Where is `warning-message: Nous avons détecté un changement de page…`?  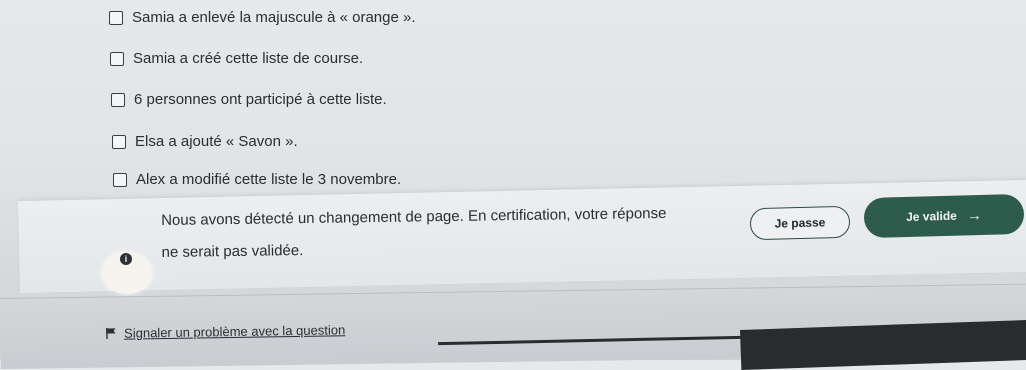 warning-message: Nous avons détecté un changement de page… is located at coordinates (446, 232).